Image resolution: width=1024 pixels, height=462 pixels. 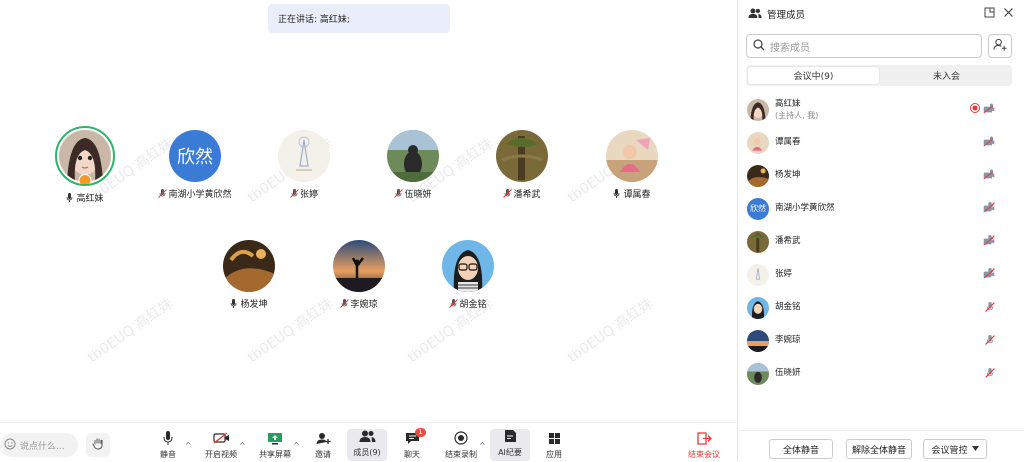 I want to click on popout-icon, so click(x=989, y=14).